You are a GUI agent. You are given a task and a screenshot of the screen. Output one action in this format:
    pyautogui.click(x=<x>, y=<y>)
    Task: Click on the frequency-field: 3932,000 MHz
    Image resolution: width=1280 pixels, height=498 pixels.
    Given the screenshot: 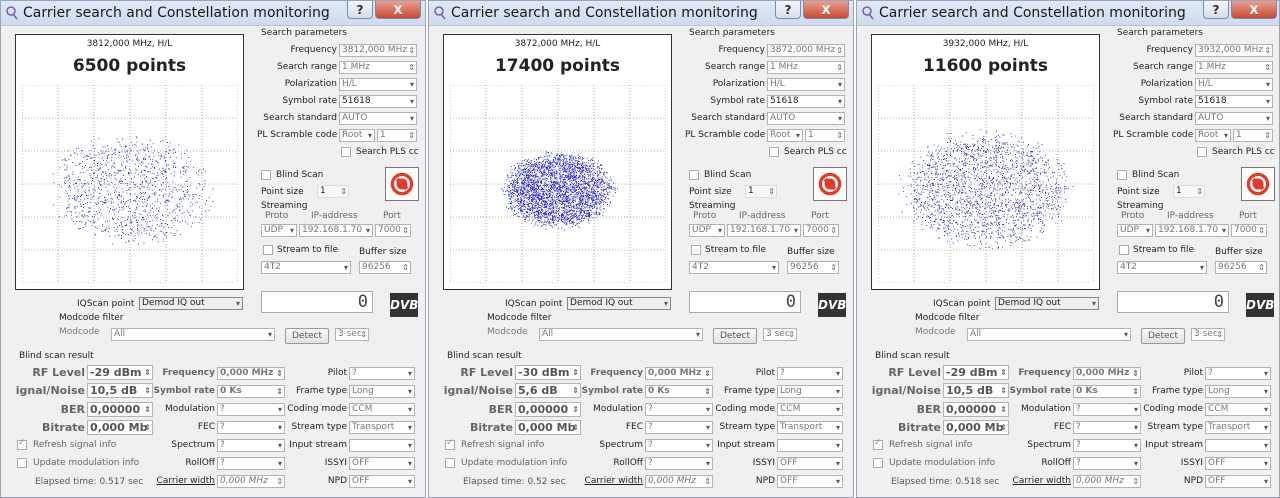 What is the action you would take?
    pyautogui.click(x=1234, y=50)
    